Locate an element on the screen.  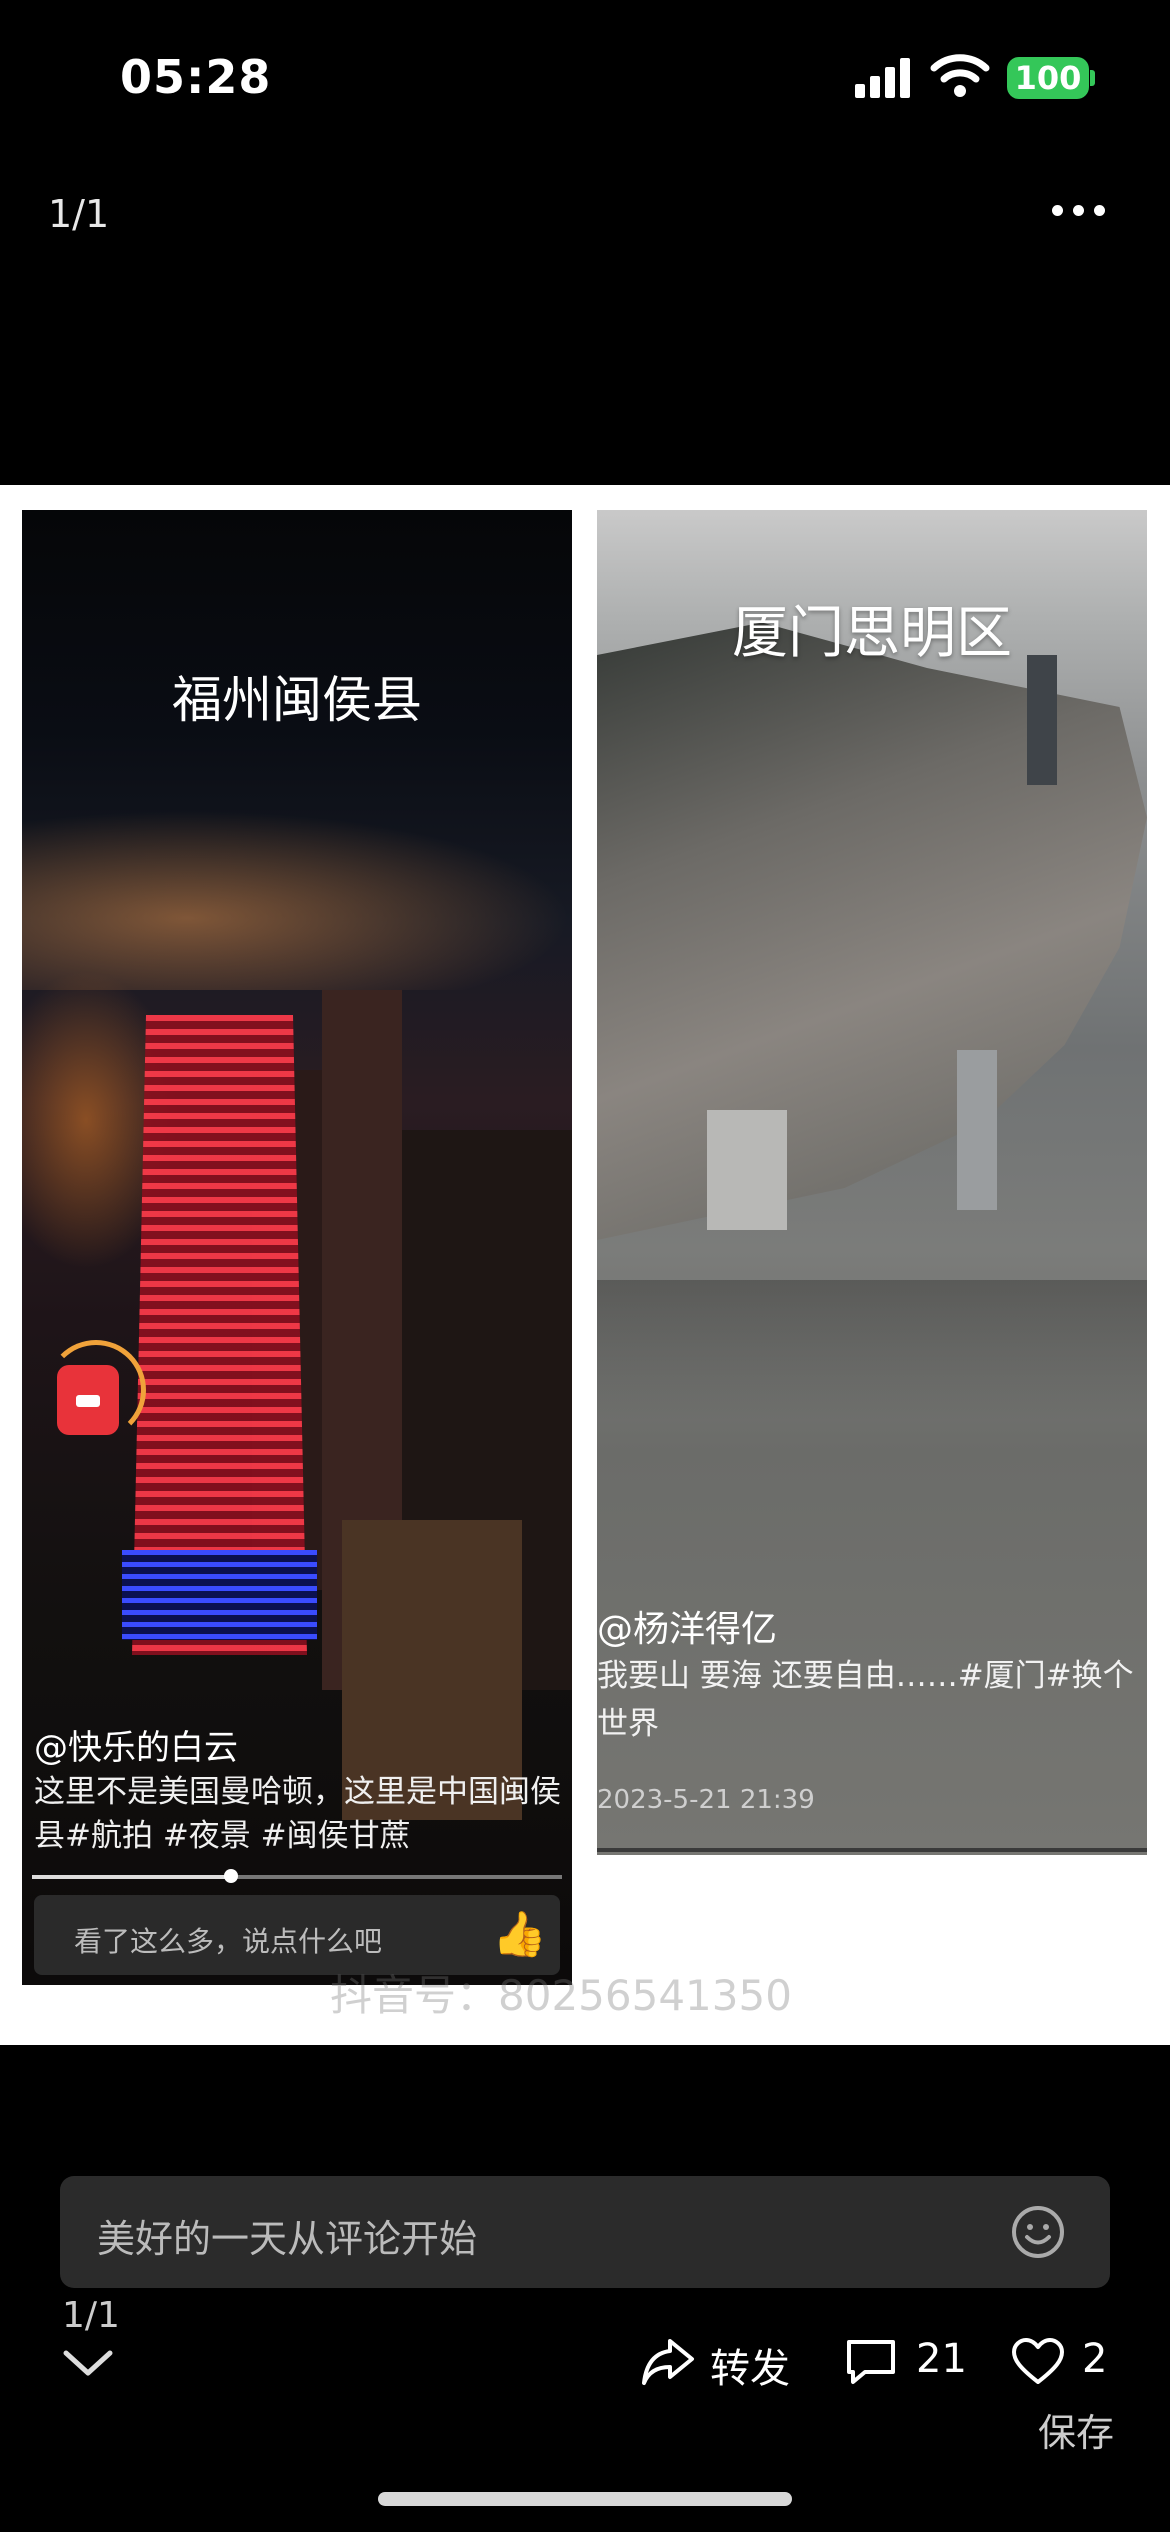
comment-placeholder: 美好的一天从评论开始 is located at coordinates (287, 2239).